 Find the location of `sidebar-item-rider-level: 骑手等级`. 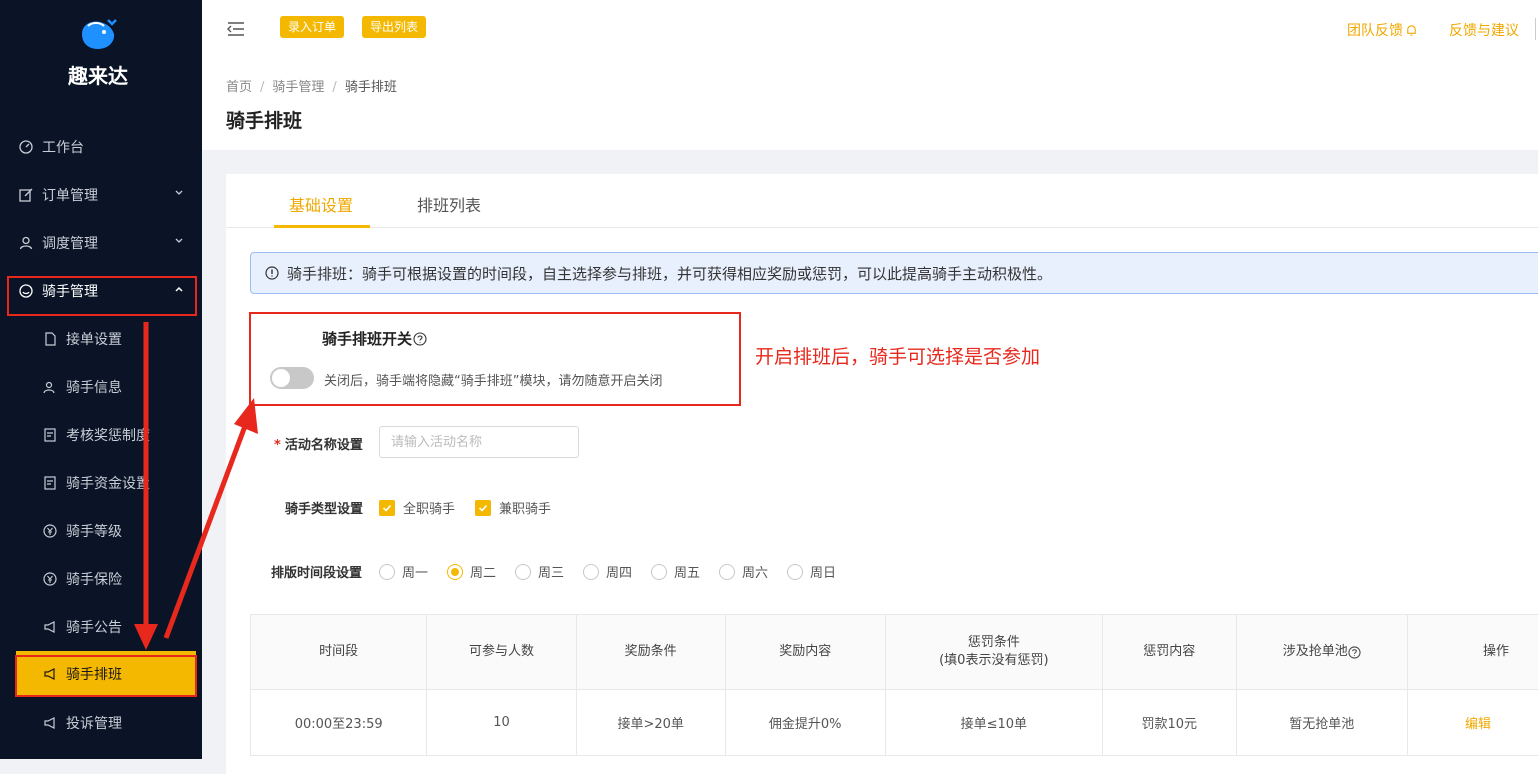

sidebar-item-rider-level: 骑手等级 is located at coordinates (101, 531).